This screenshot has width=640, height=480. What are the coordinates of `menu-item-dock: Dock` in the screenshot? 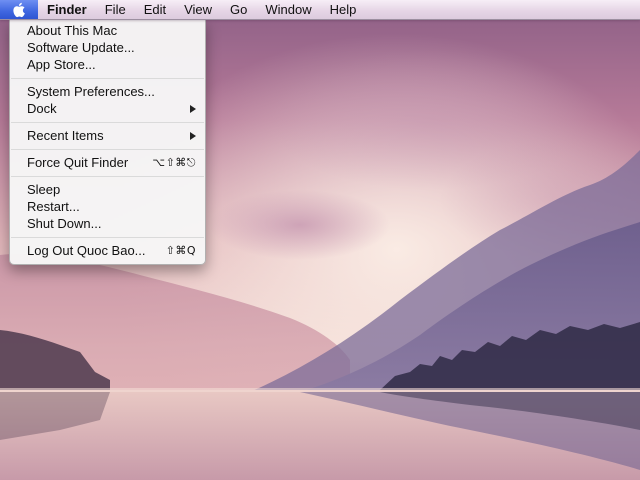 It's located at (107, 108).